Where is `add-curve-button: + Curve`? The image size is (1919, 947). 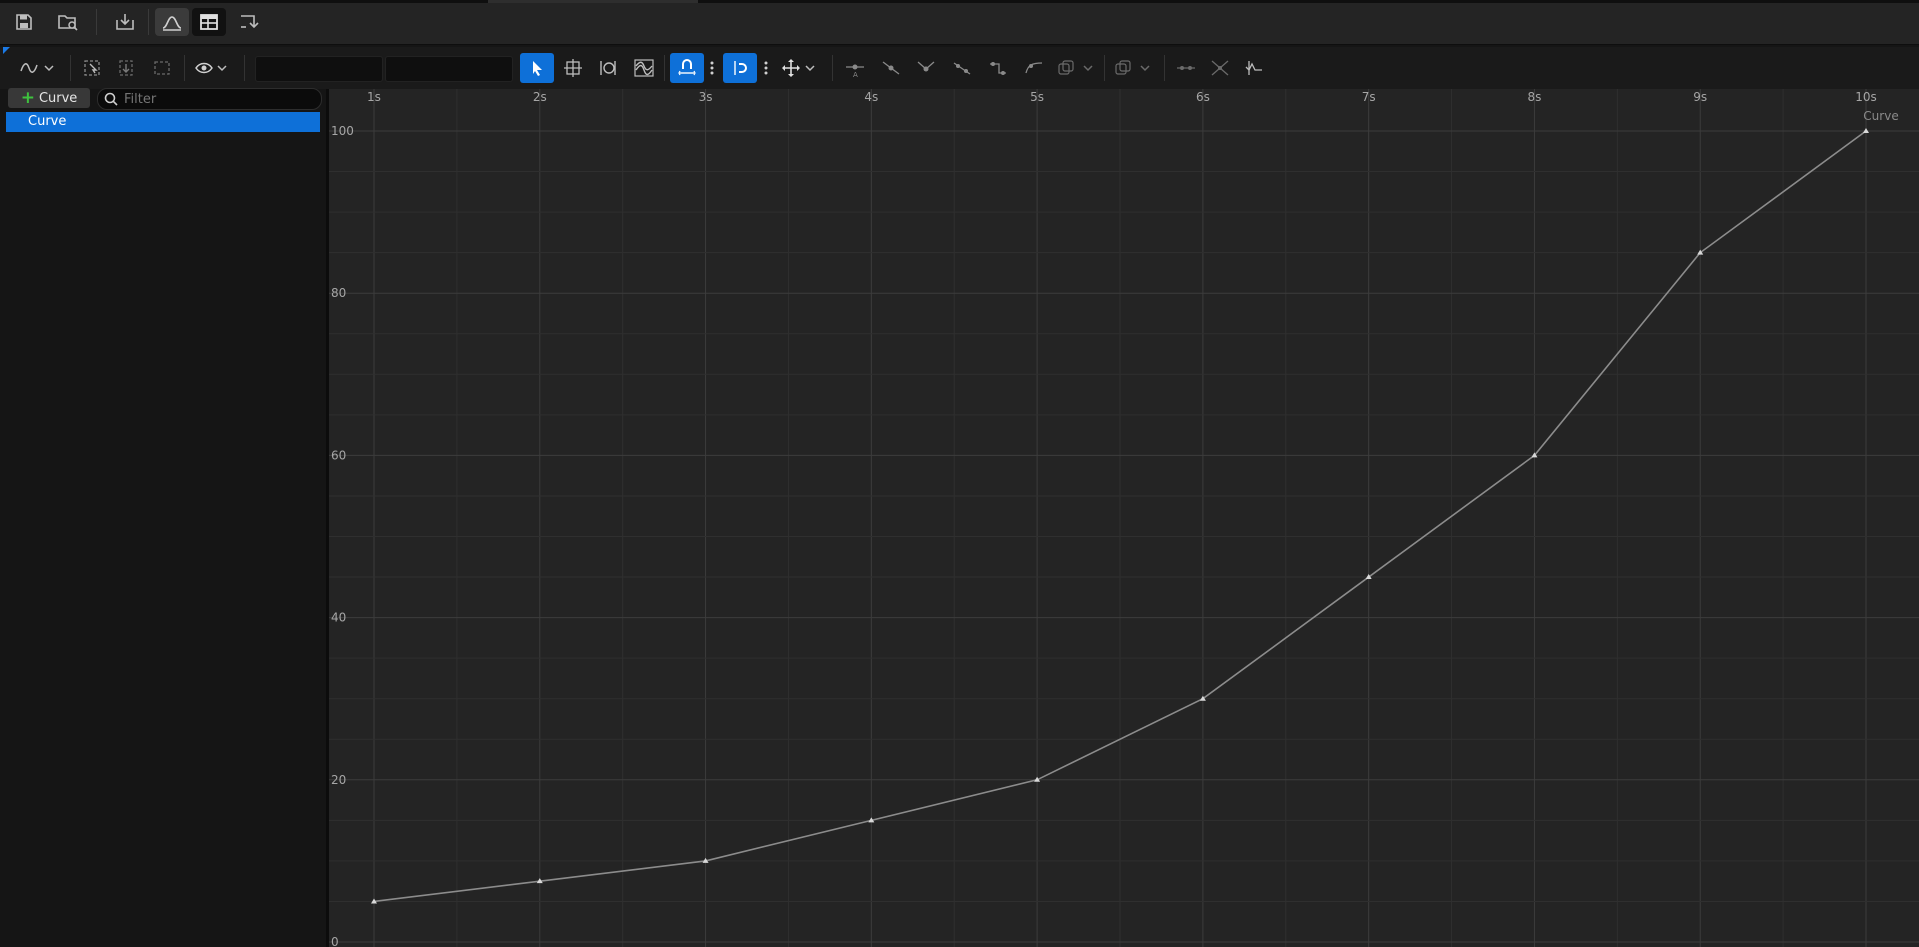 add-curve-button: + Curve is located at coordinates (49, 98).